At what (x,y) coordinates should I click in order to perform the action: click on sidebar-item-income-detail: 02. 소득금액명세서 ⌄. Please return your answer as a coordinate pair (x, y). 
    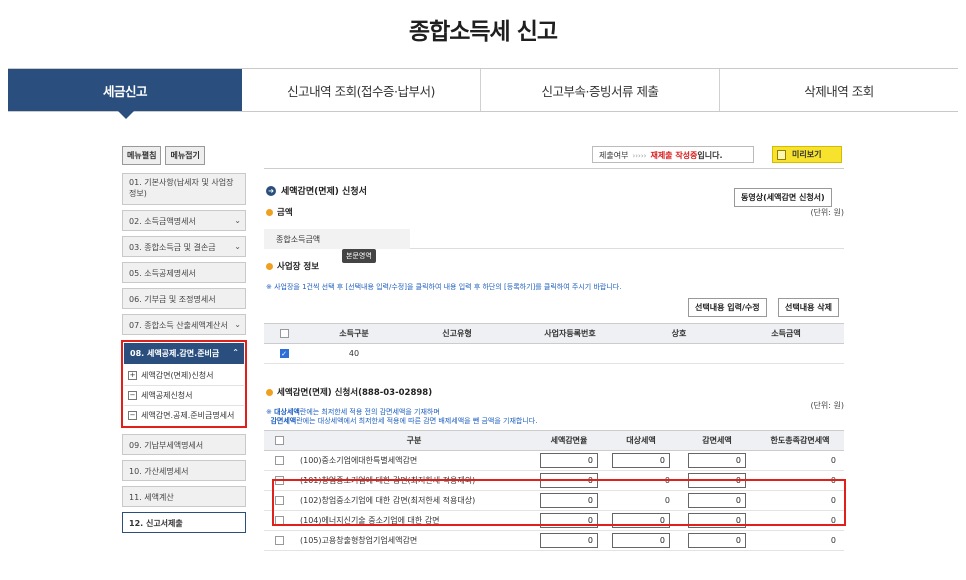
    Looking at the image, I should click on (184, 220).